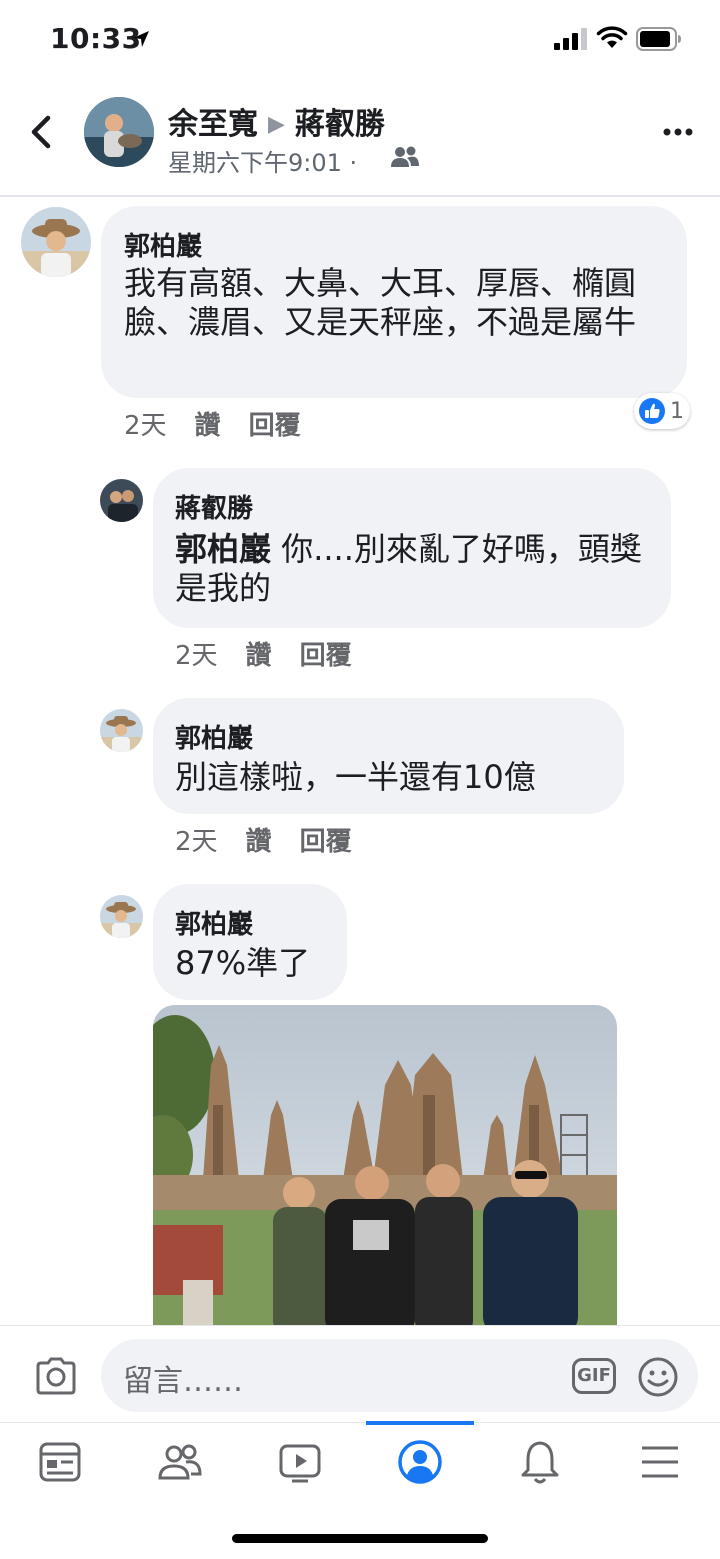 The image size is (720, 1559). I want to click on location-arrow-icon, so click(141, 39).